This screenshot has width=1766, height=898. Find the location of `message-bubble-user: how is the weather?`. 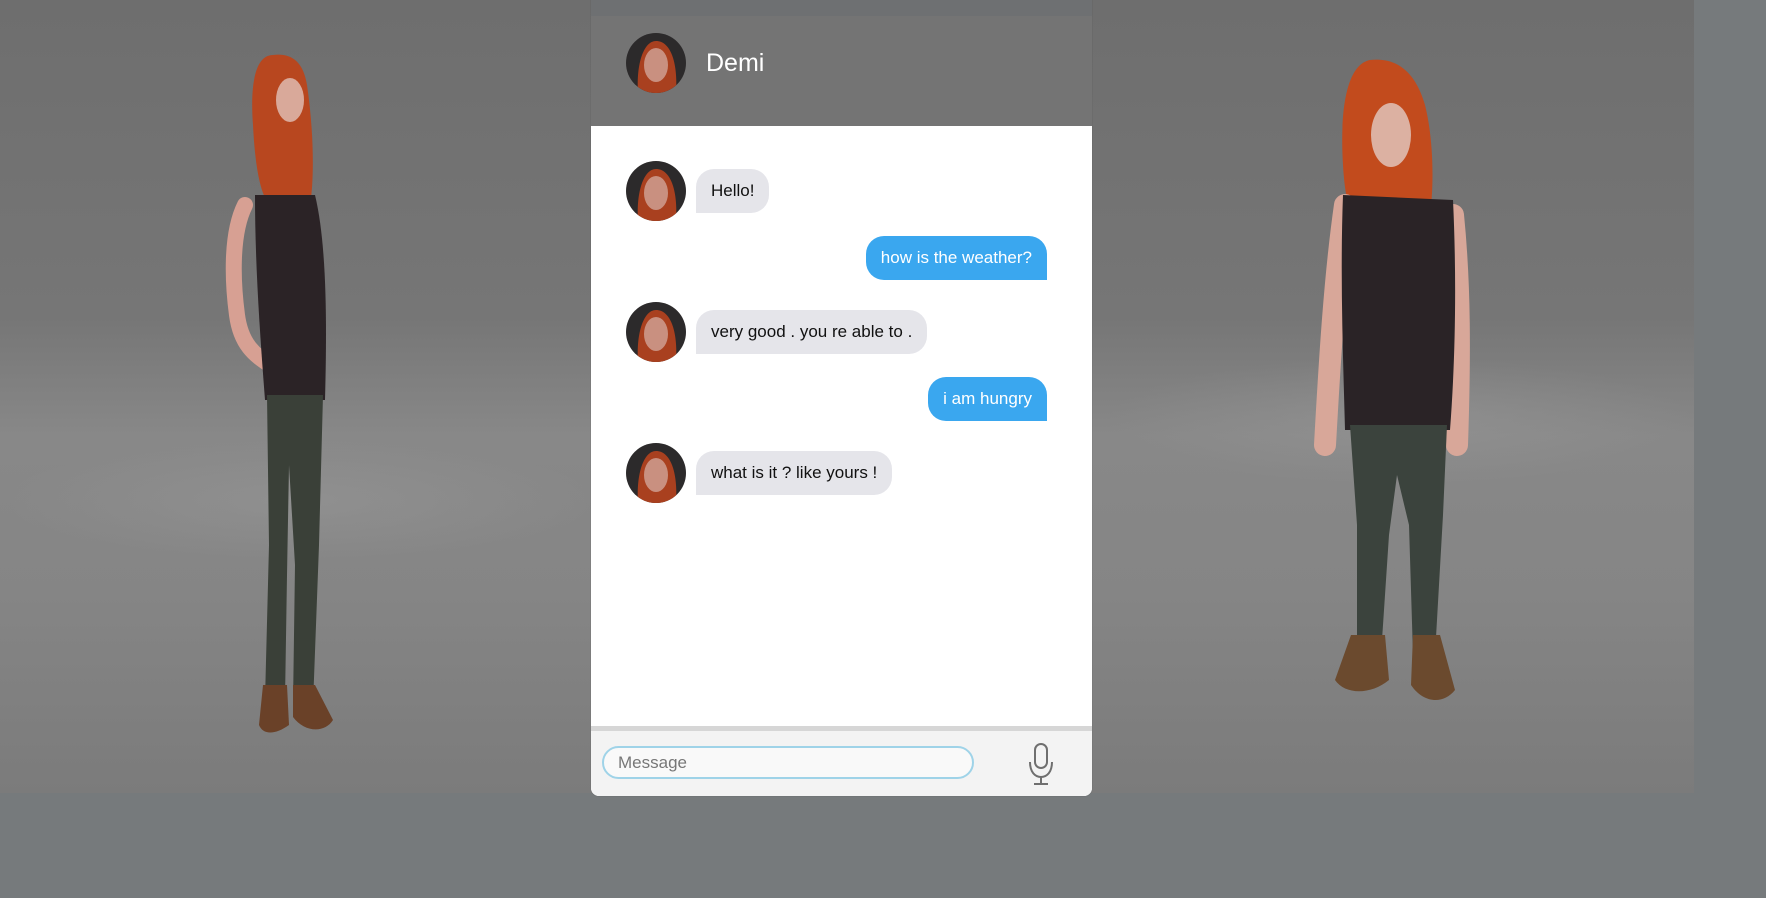

message-bubble-user: how is the weather? is located at coordinates (956, 258).